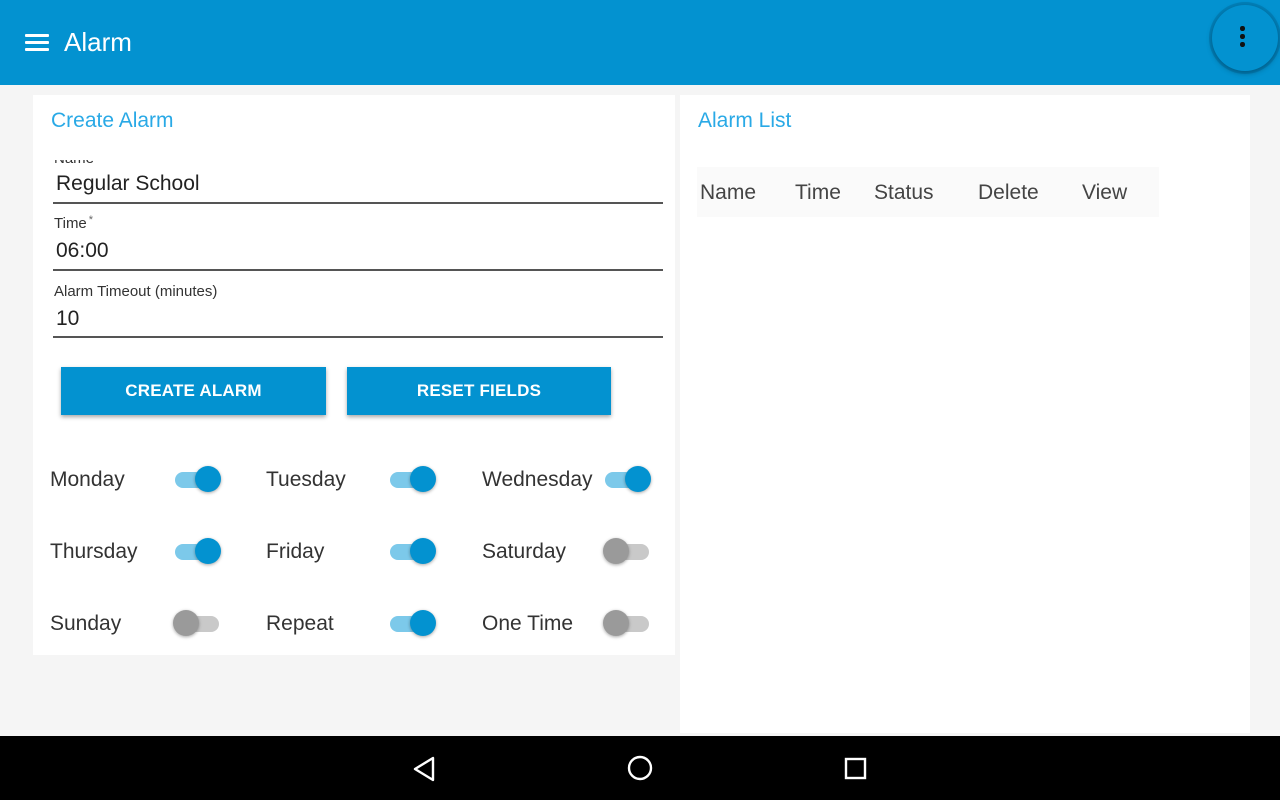 The image size is (1280, 800). I want to click on back-icon, so click(425, 769).